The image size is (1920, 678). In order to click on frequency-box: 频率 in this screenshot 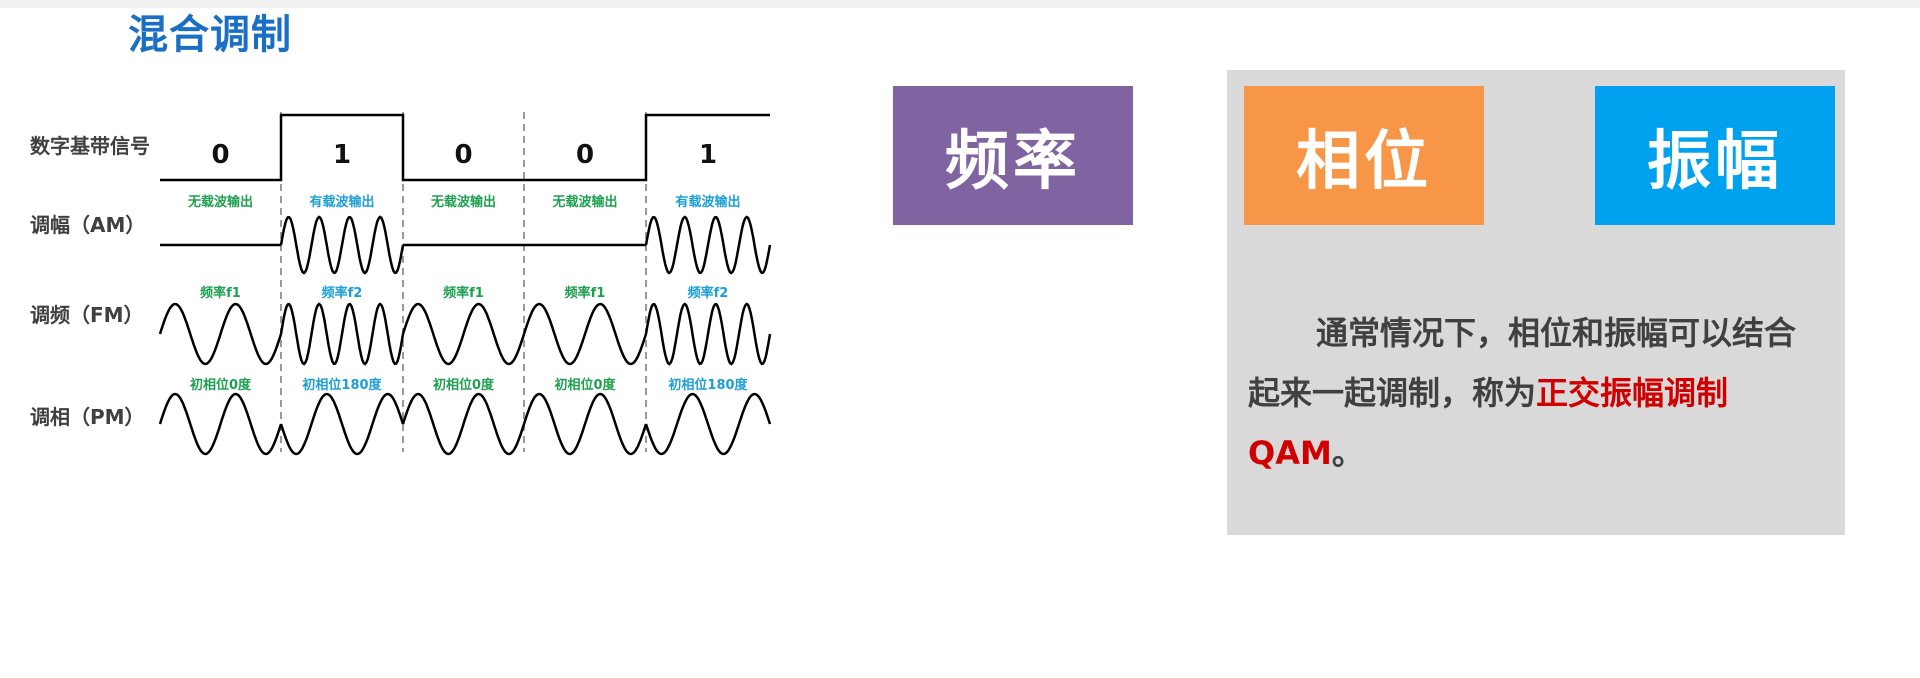, I will do `click(1013, 155)`.